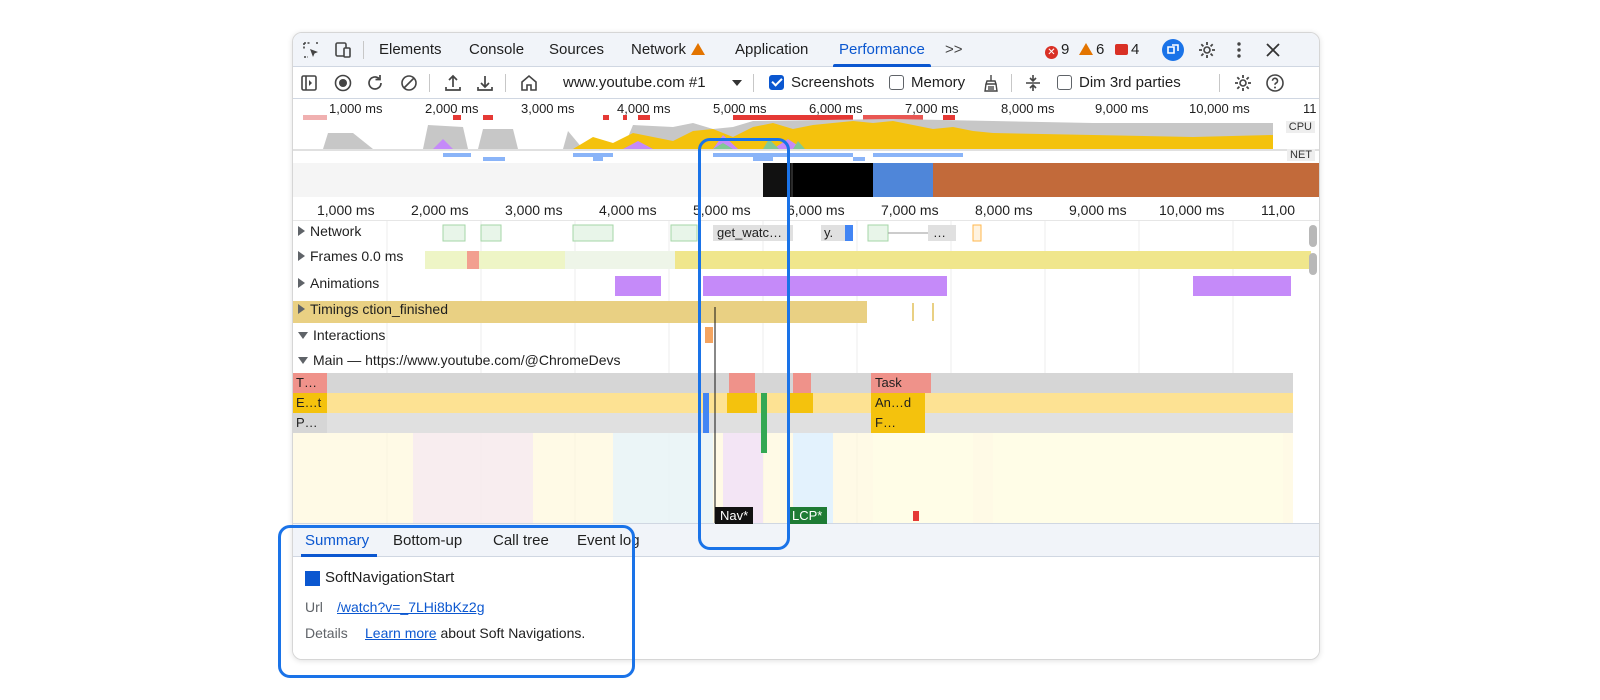  I want to click on close-icon, so click(1273, 50).